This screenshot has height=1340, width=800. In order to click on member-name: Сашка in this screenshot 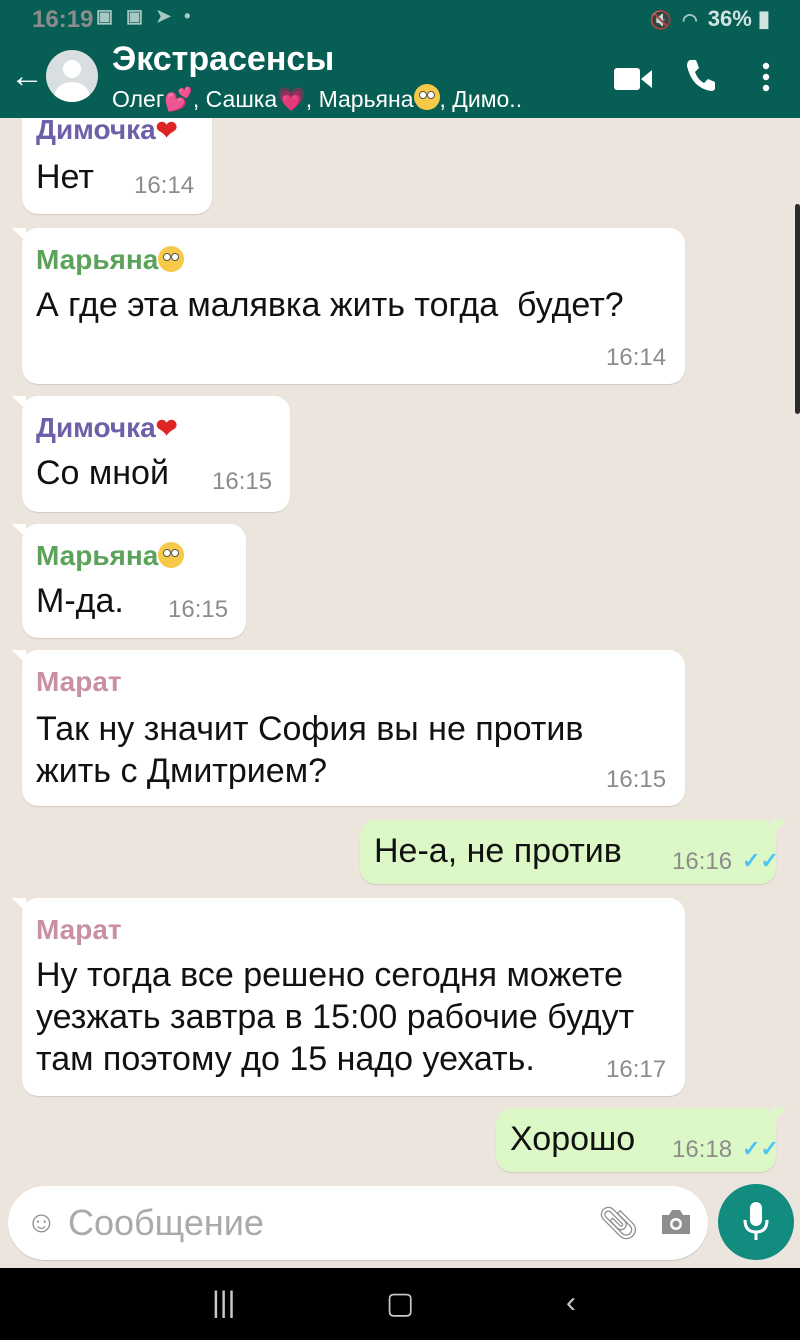, I will do `click(241, 99)`.